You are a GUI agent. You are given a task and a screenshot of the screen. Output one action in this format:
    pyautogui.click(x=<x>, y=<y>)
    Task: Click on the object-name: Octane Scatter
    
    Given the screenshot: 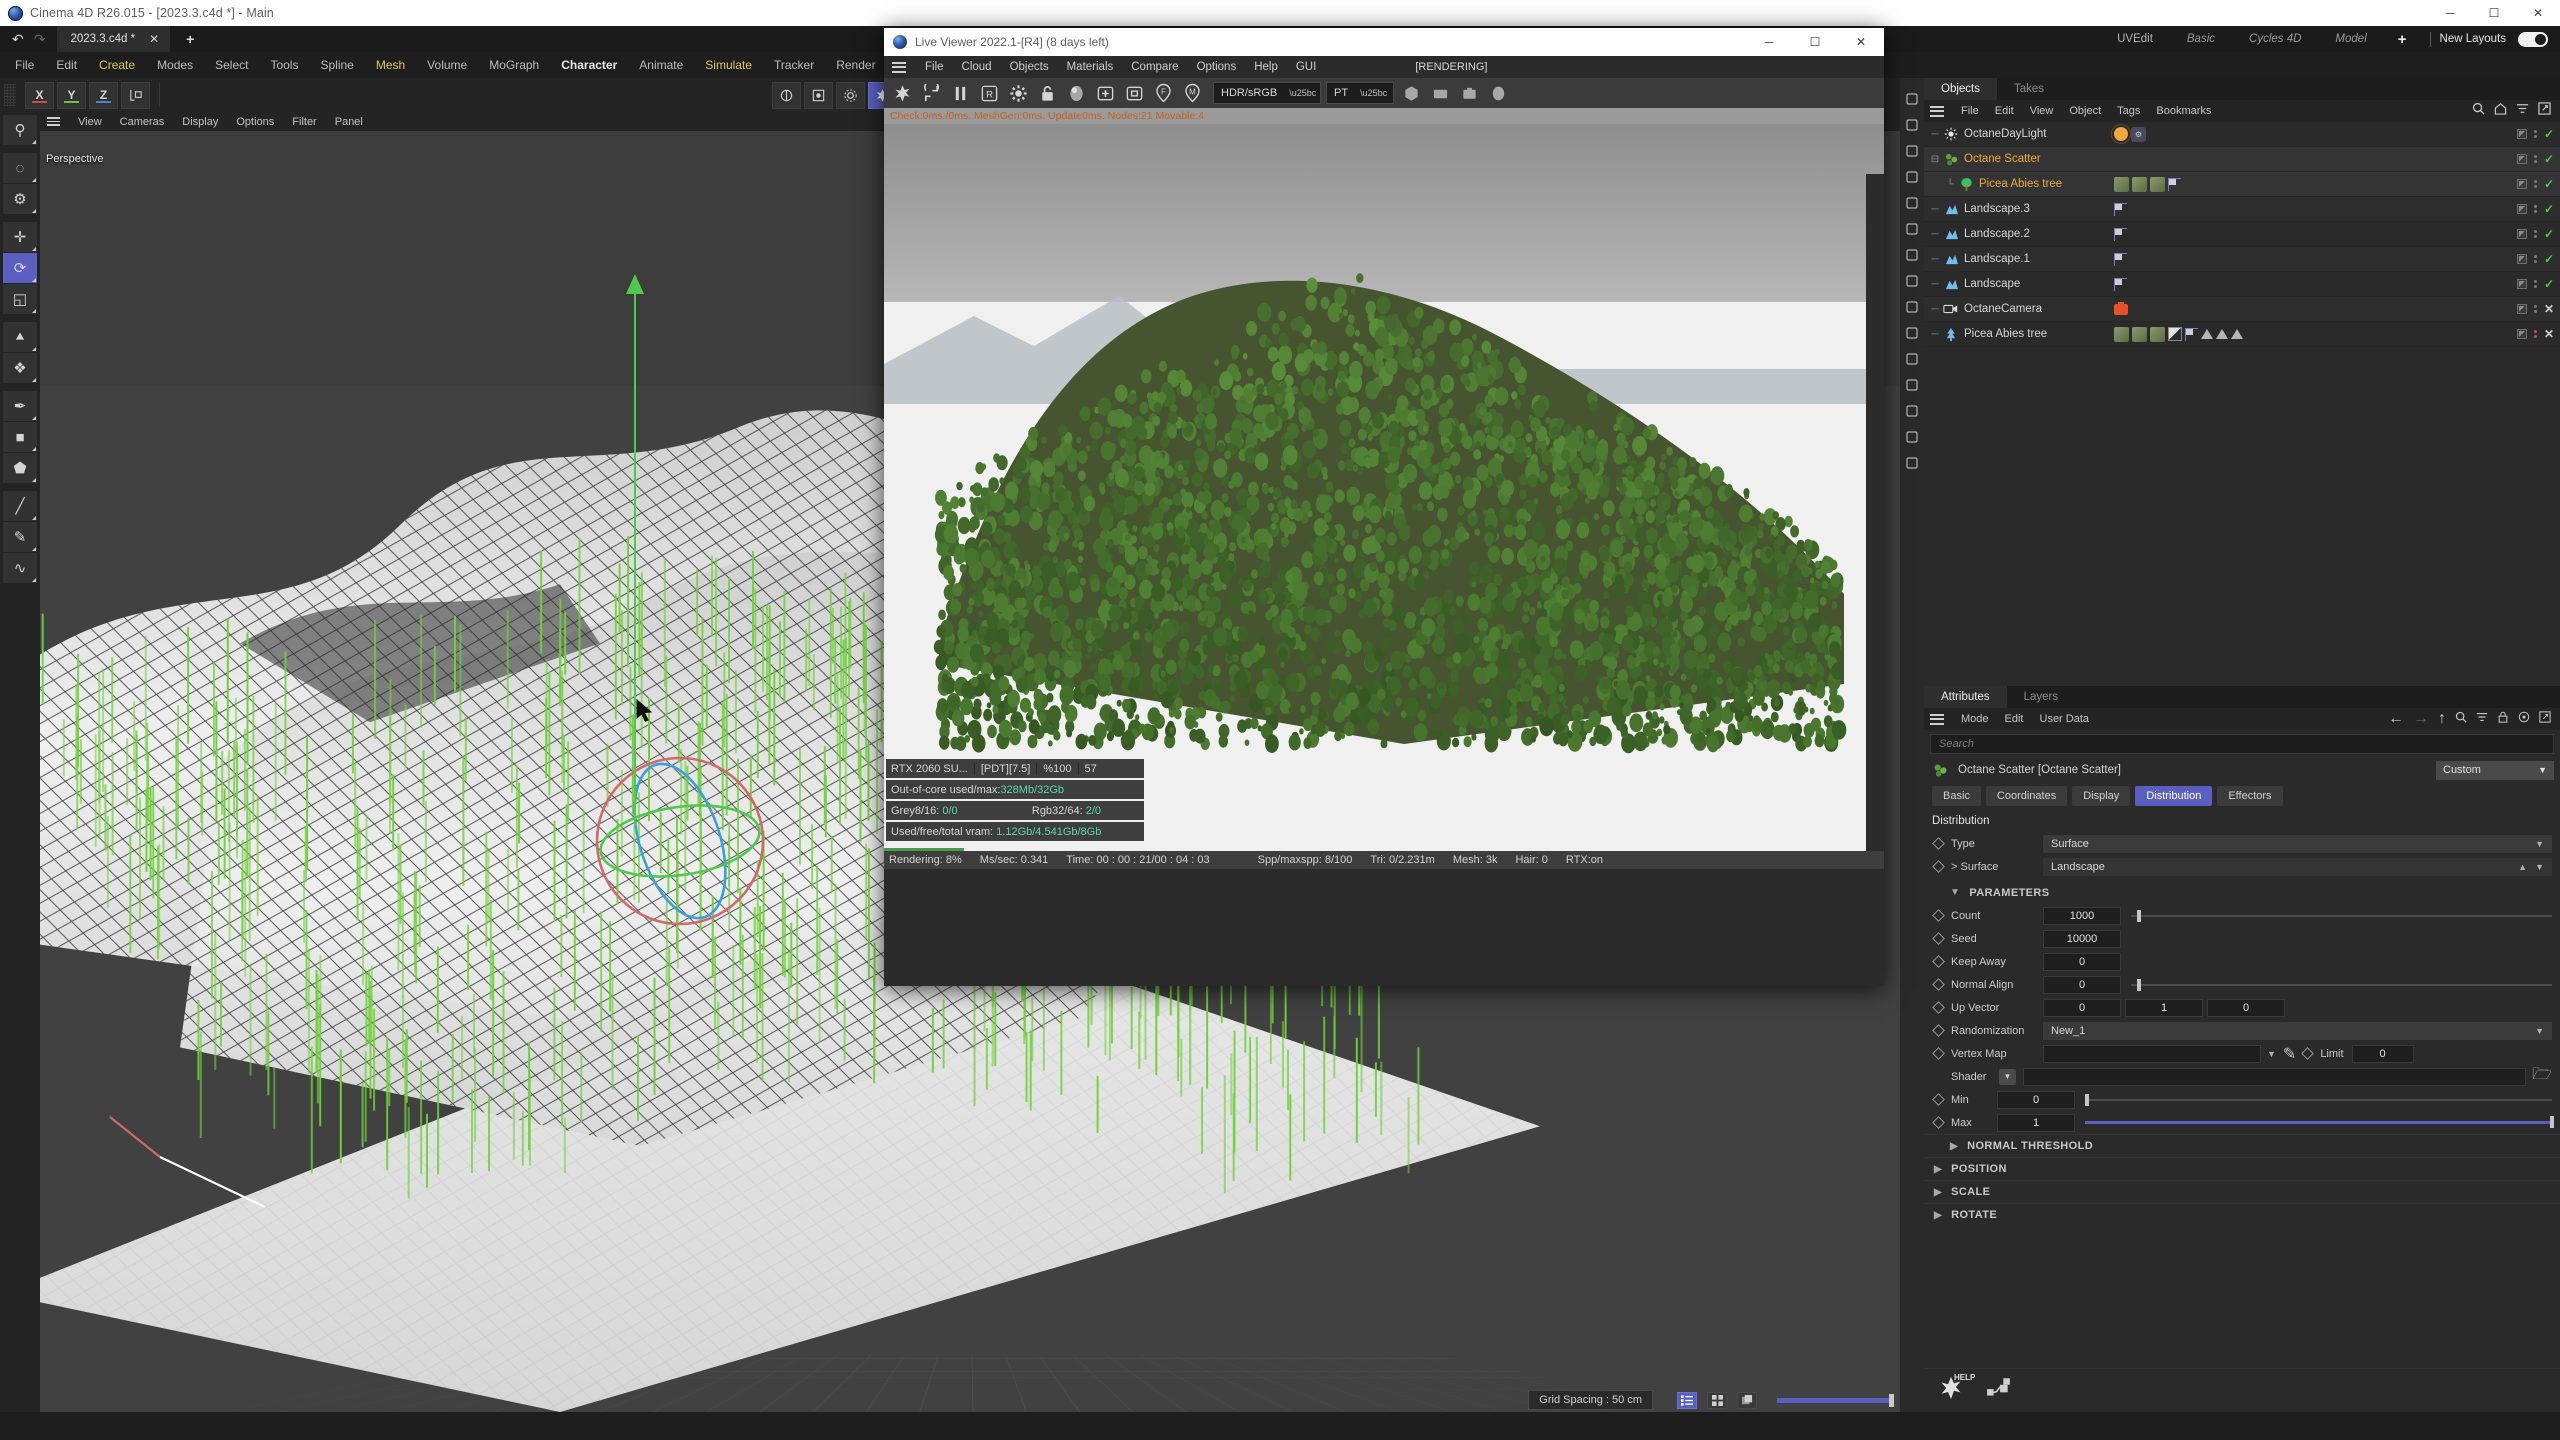 What is the action you would take?
    pyautogui.click(x=2002, y=159)
    